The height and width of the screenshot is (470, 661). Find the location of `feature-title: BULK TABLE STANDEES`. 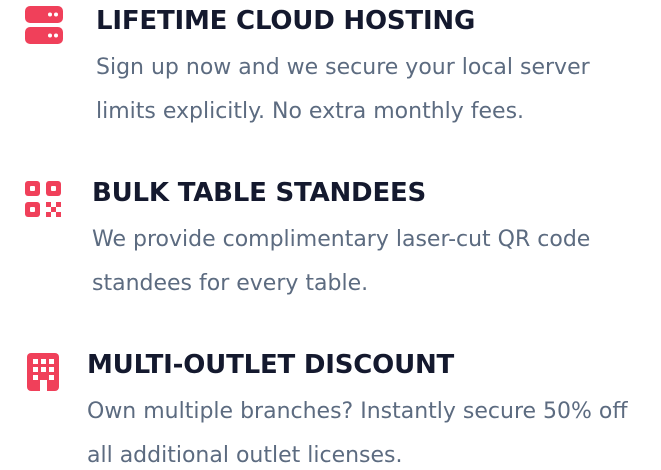

feature-title: BULK TABLE STANDEES is located at coordinates (259, 193).